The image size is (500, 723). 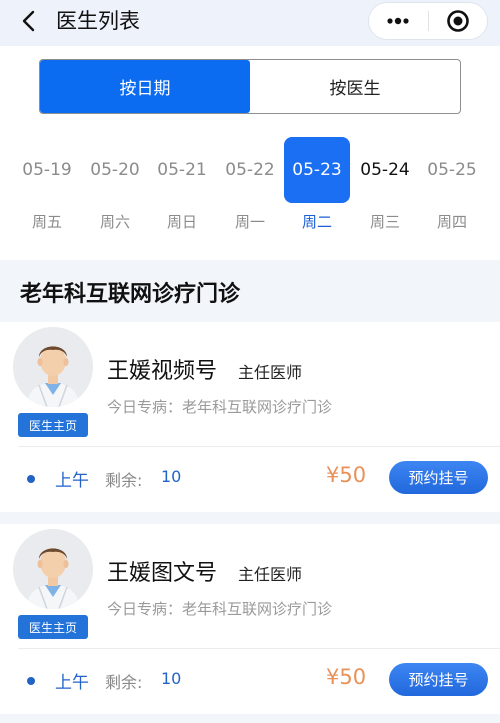 I want to click on date-label: 05-25, so click(x=452, y=170).